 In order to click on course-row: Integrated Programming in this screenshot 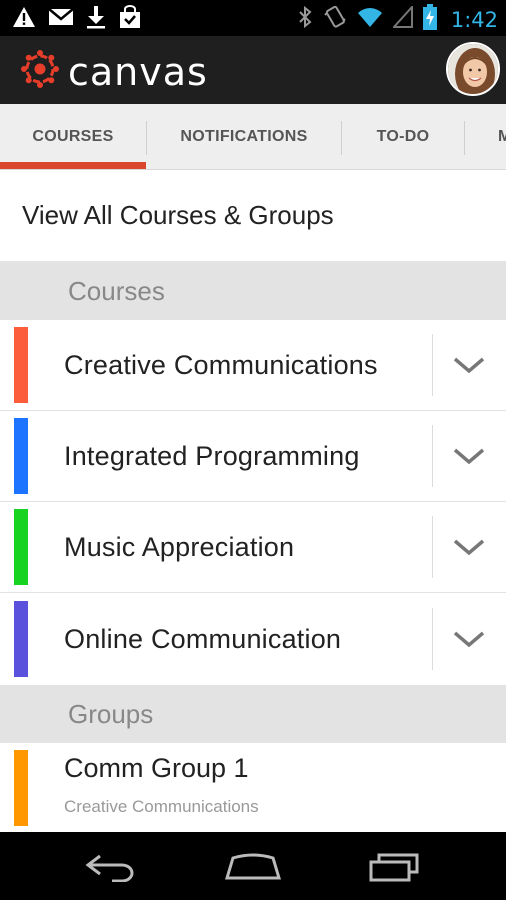, I will do `click(253, 456)`.